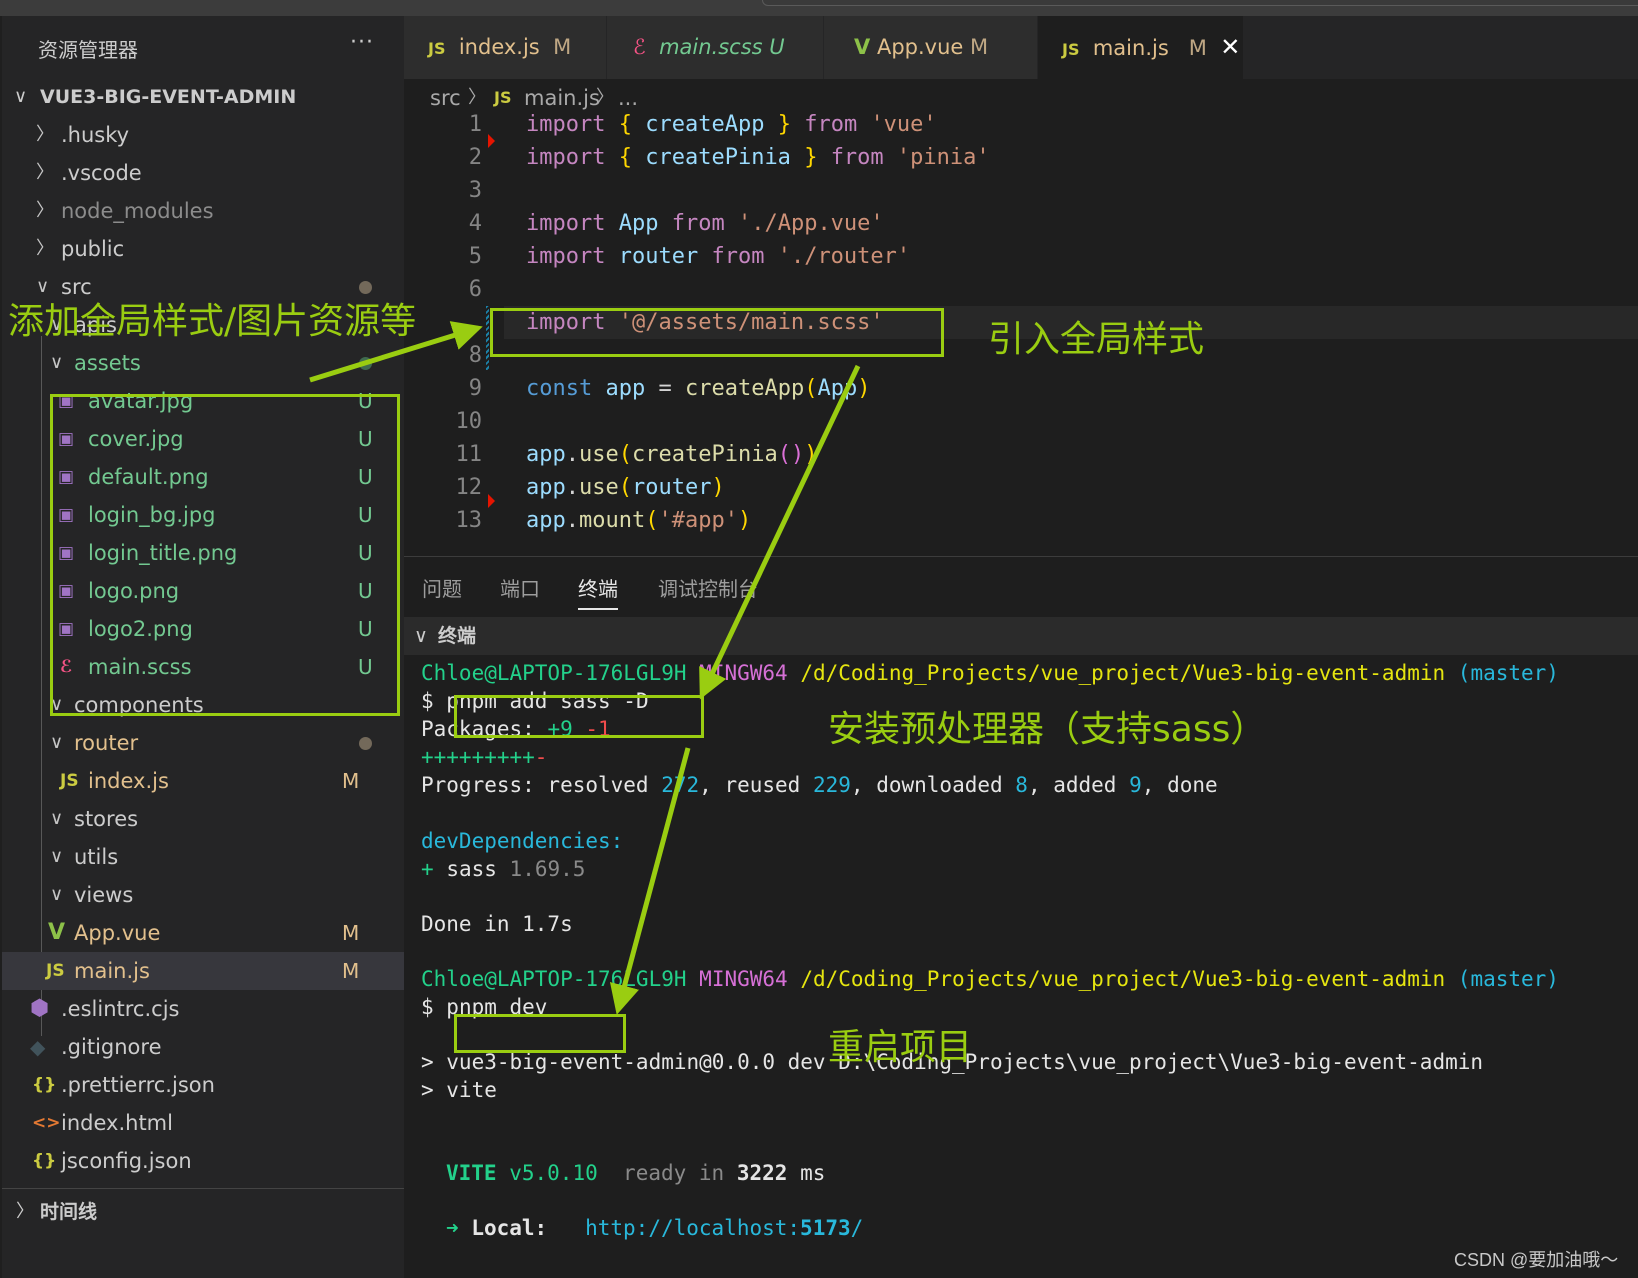 The width and height of the screenshot is (1638, 1278). What do you see at coordinates (639, 47) in the screenshot?
I see `sass-file-icon: ℰ` at bounding box center [639, 47].